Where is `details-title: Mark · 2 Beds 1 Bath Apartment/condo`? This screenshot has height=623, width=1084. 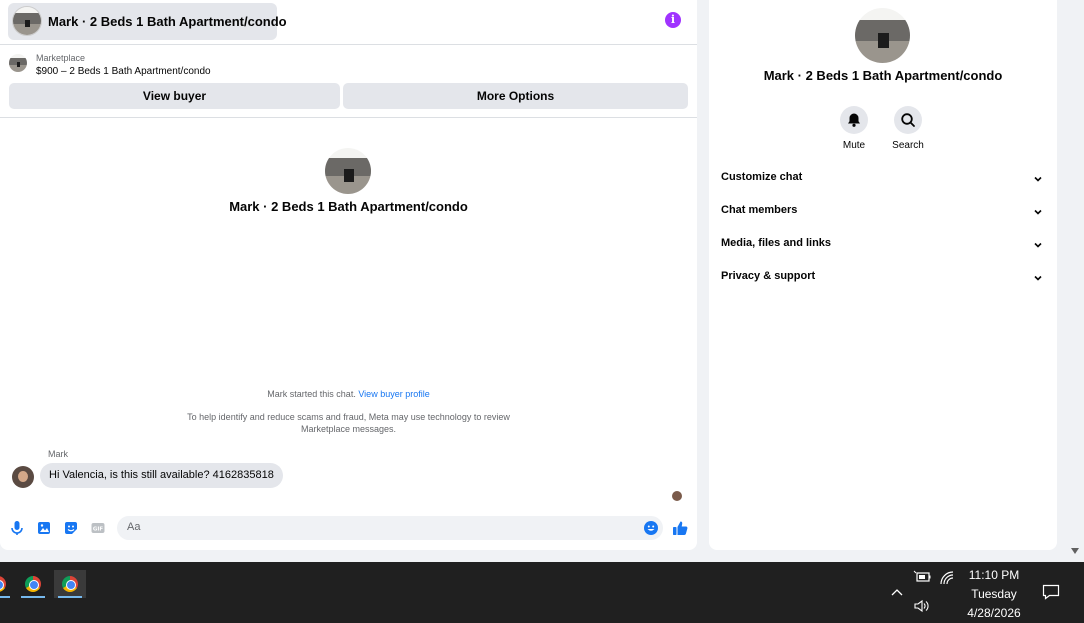
details-title: Mark · 2 Beds 1 Bath Apartment/condo is located at coordinates (883, 75).